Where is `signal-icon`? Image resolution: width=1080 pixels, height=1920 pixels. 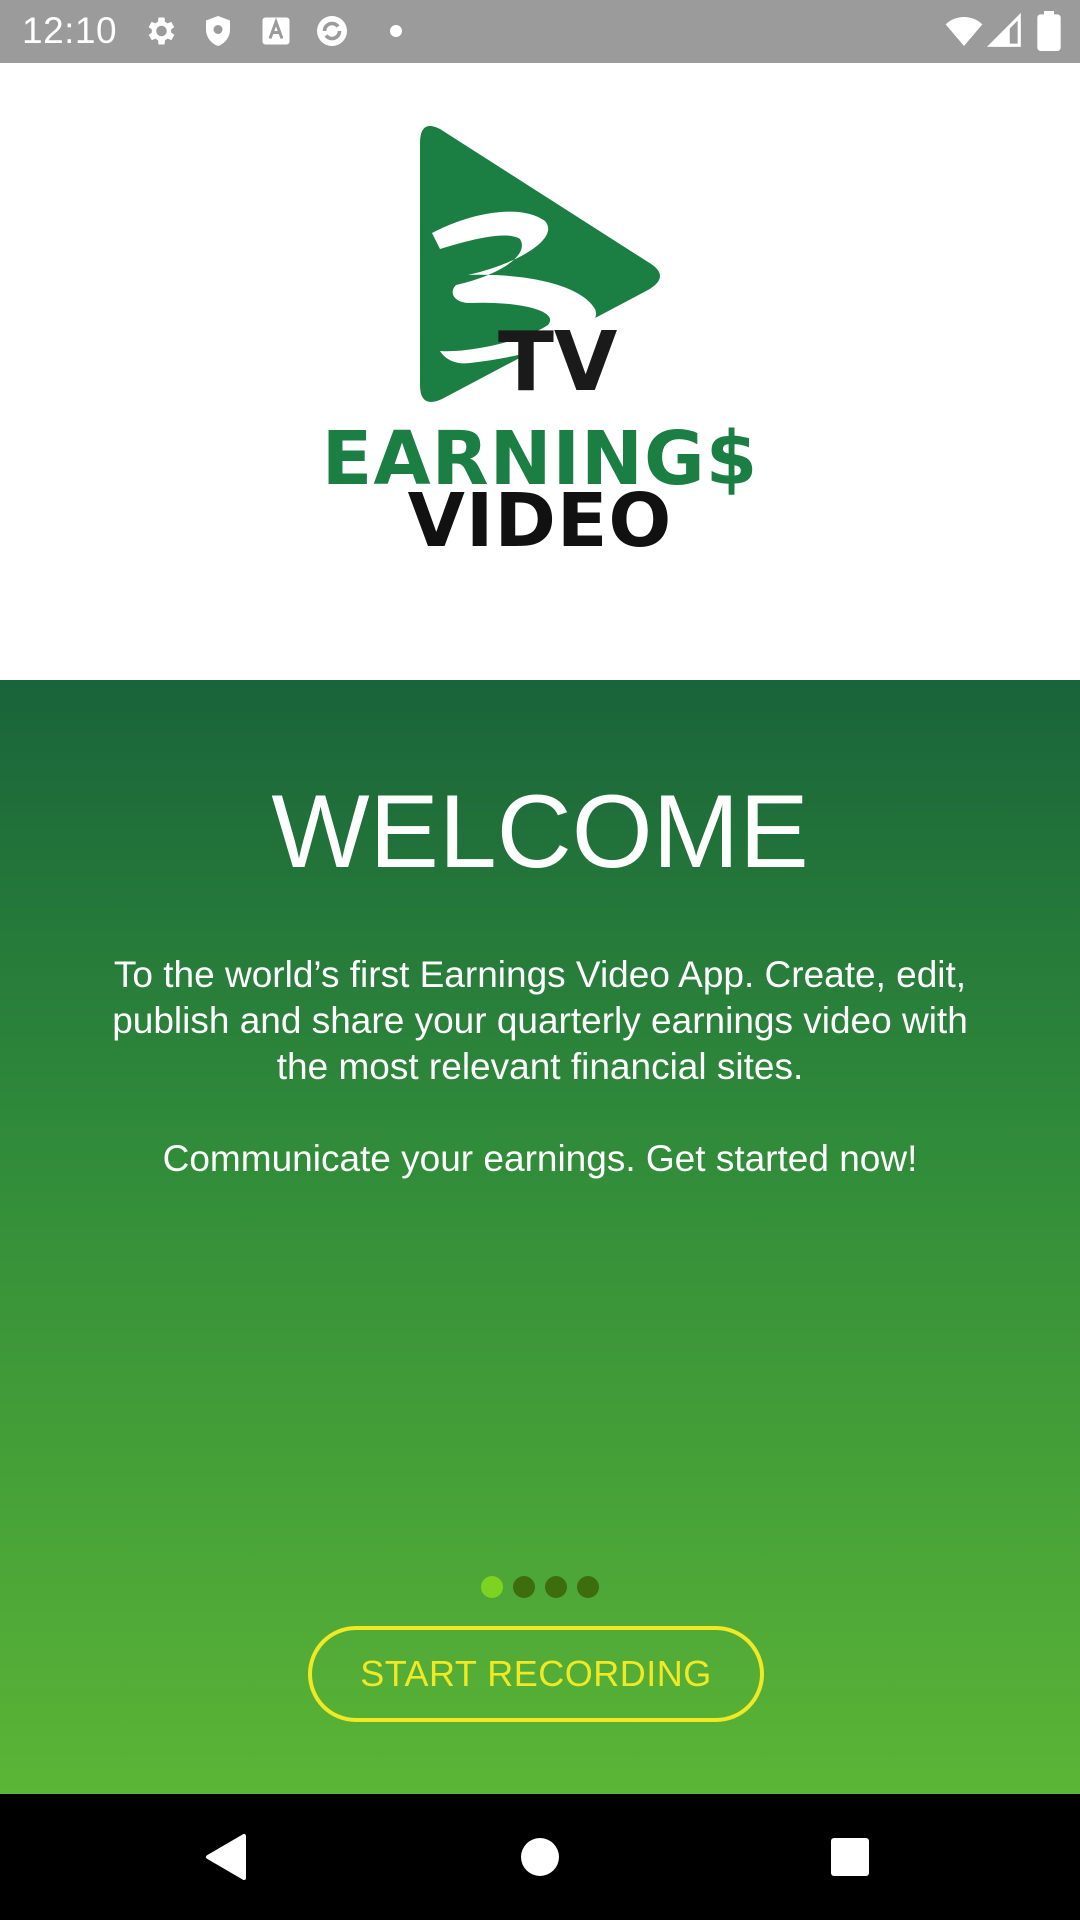 signal-icon is located at coordinates (1003, 29).